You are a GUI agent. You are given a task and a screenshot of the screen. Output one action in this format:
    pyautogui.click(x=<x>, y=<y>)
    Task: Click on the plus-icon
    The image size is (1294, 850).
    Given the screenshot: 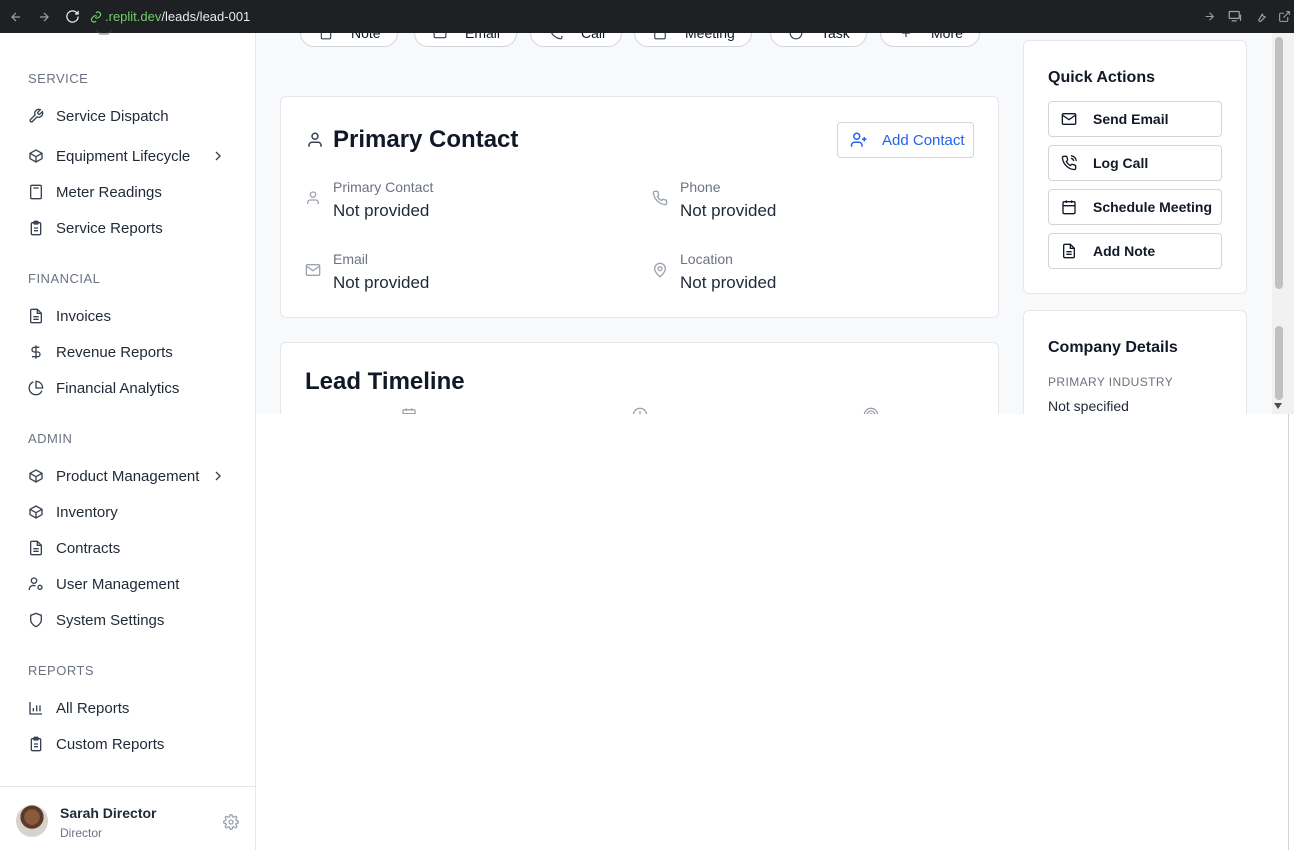 What is the action you would take?
    pyautogui.click(x=906, y=36)
    